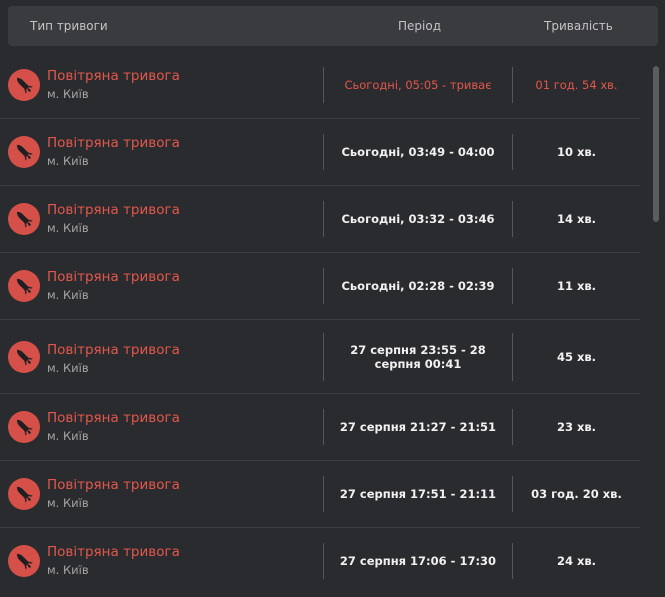  What do you see at coordinates (576, 494) in the screenshot?
I see `alert-duration: 03 год. 20 хв.` at bounding box center [576, 494].